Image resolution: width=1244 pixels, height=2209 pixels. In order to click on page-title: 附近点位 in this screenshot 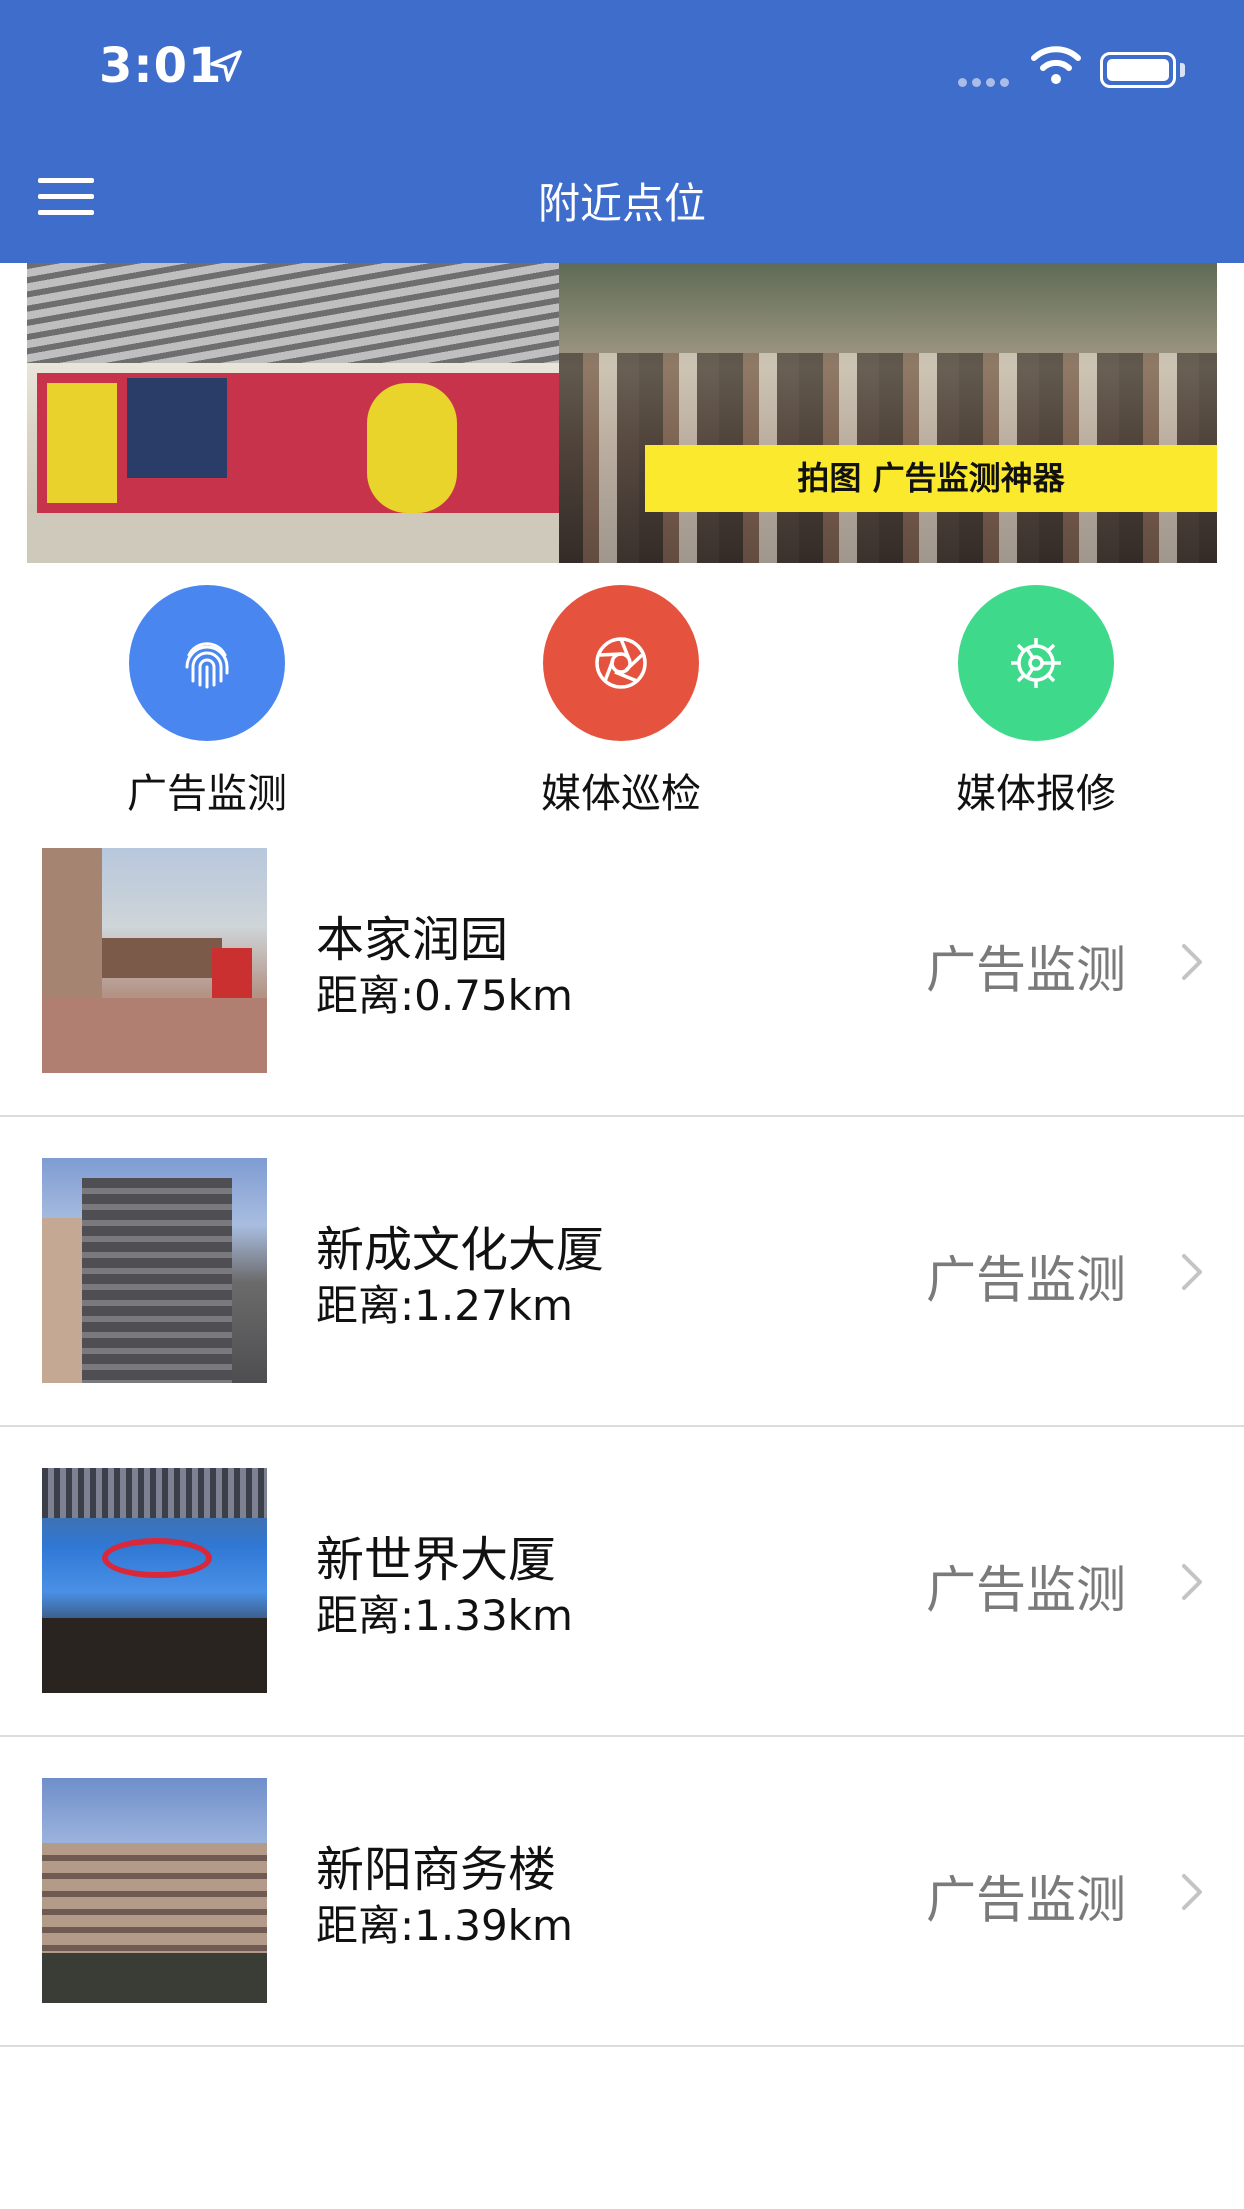, I will do `click(621, 203)`.